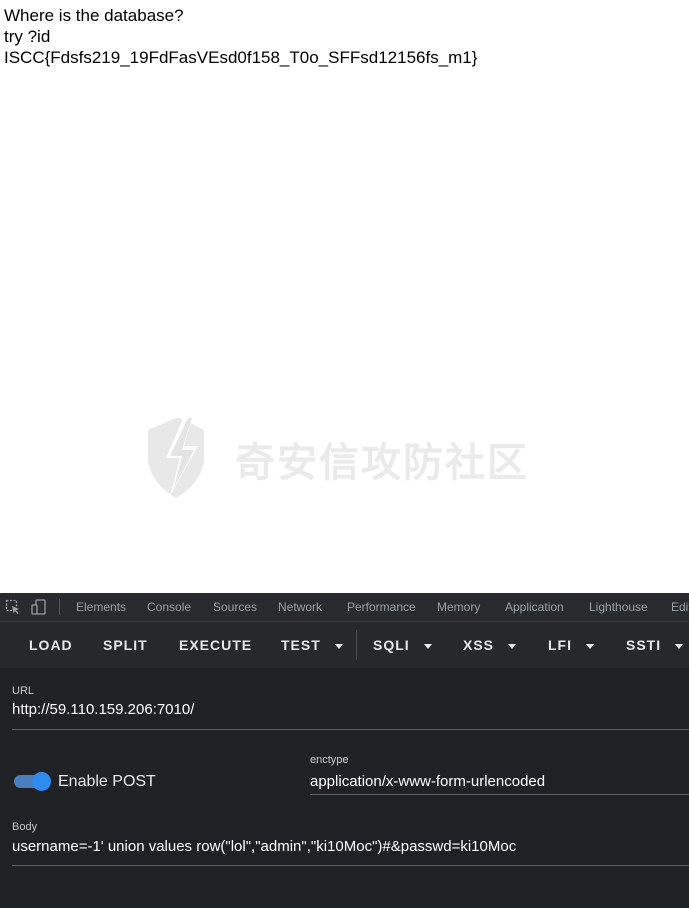 This screenshot has width=689, height=908. I want to click on lfi-menu-button: LFI, so click(571, 645).